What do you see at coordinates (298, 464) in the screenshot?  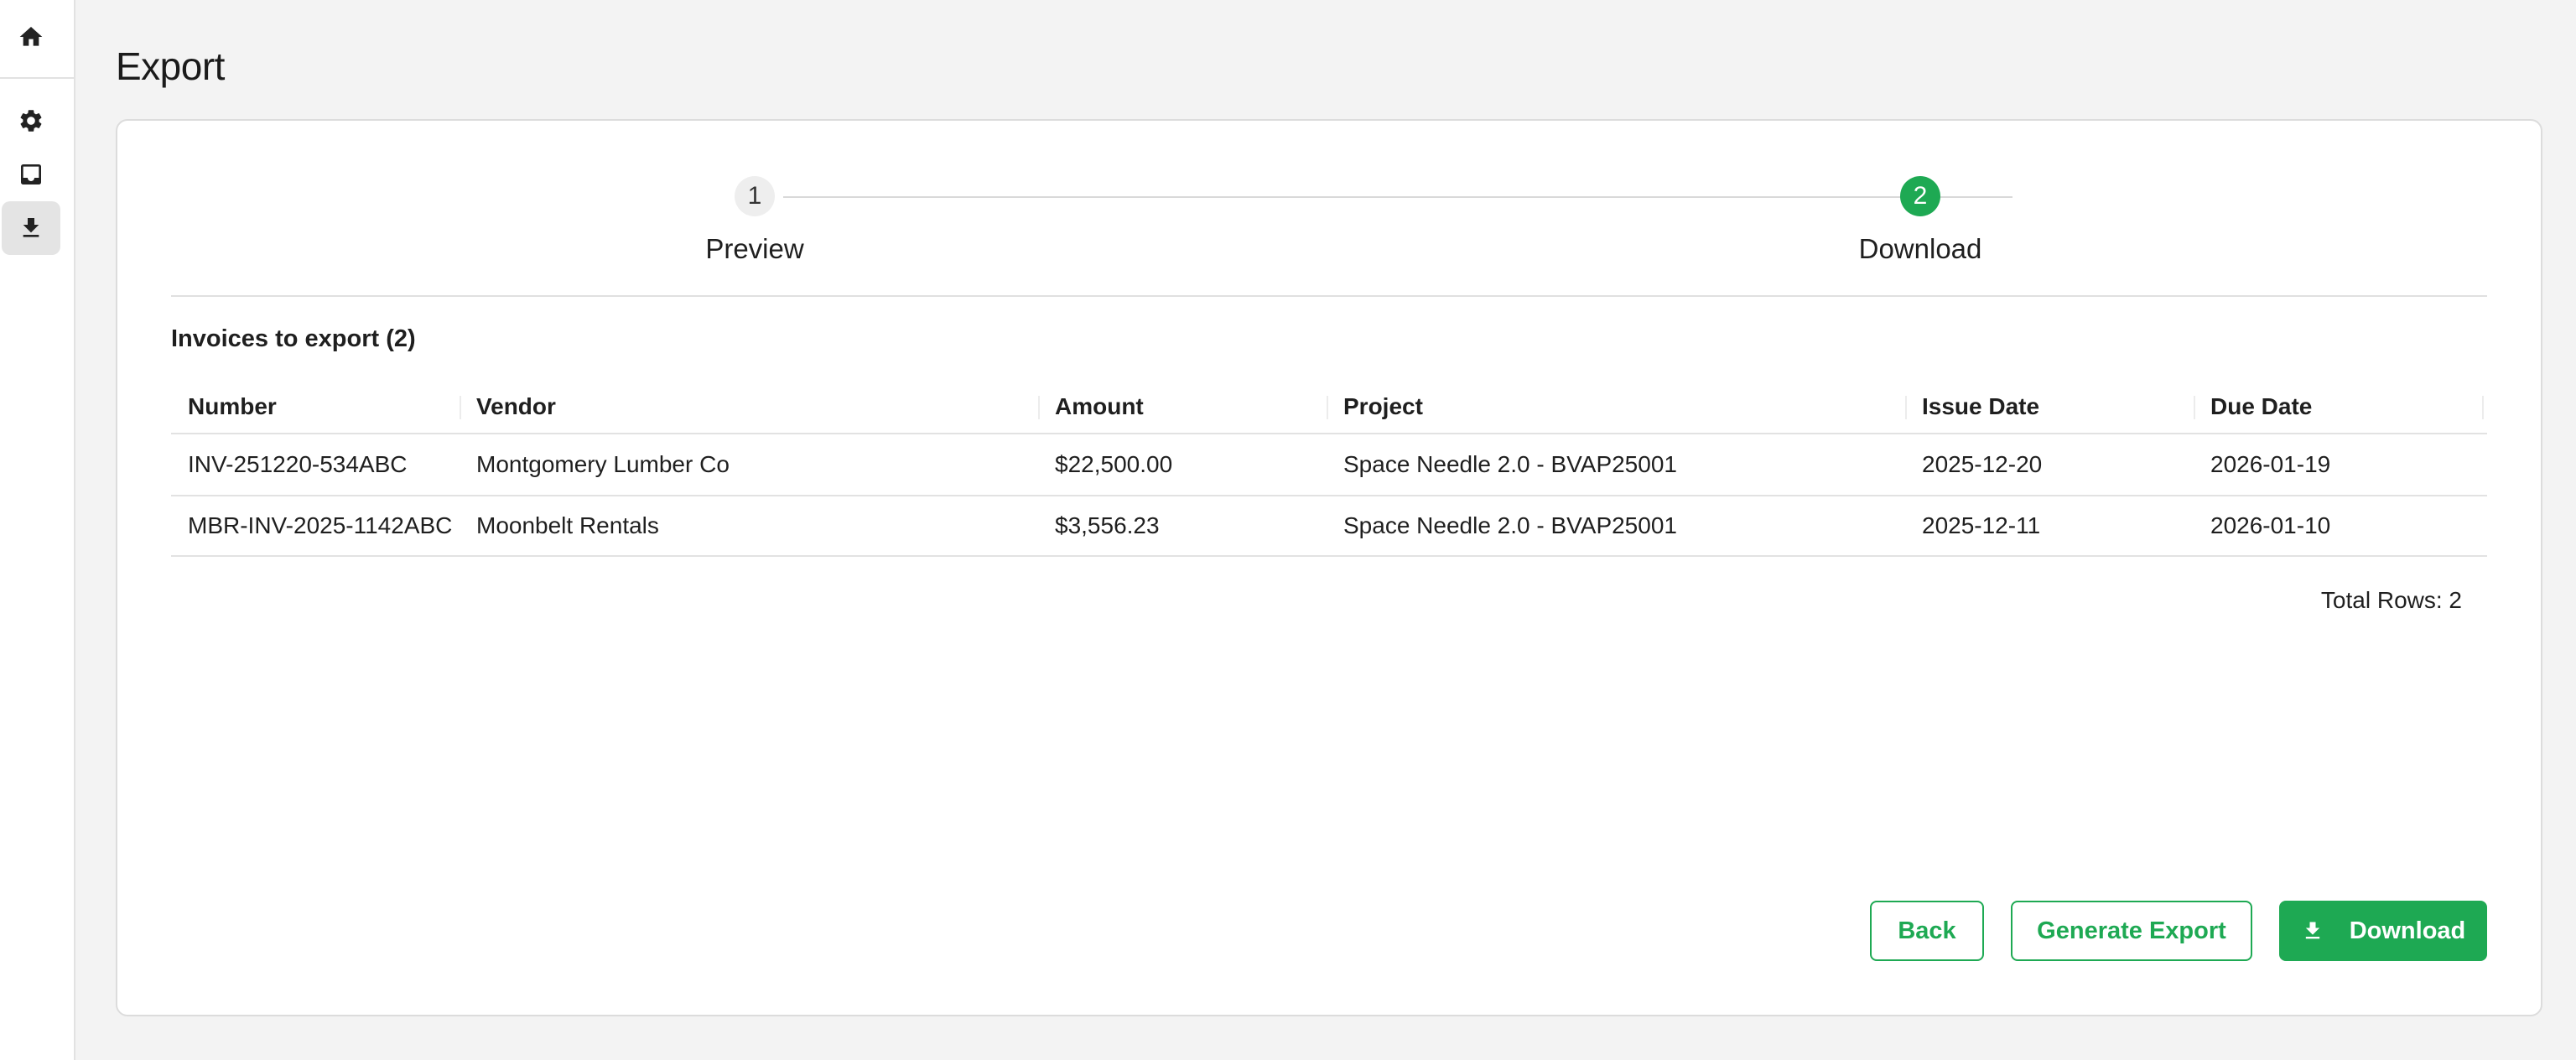 I see `cell-number: INV-251220-534ABC` at bounding box center [298, 464].